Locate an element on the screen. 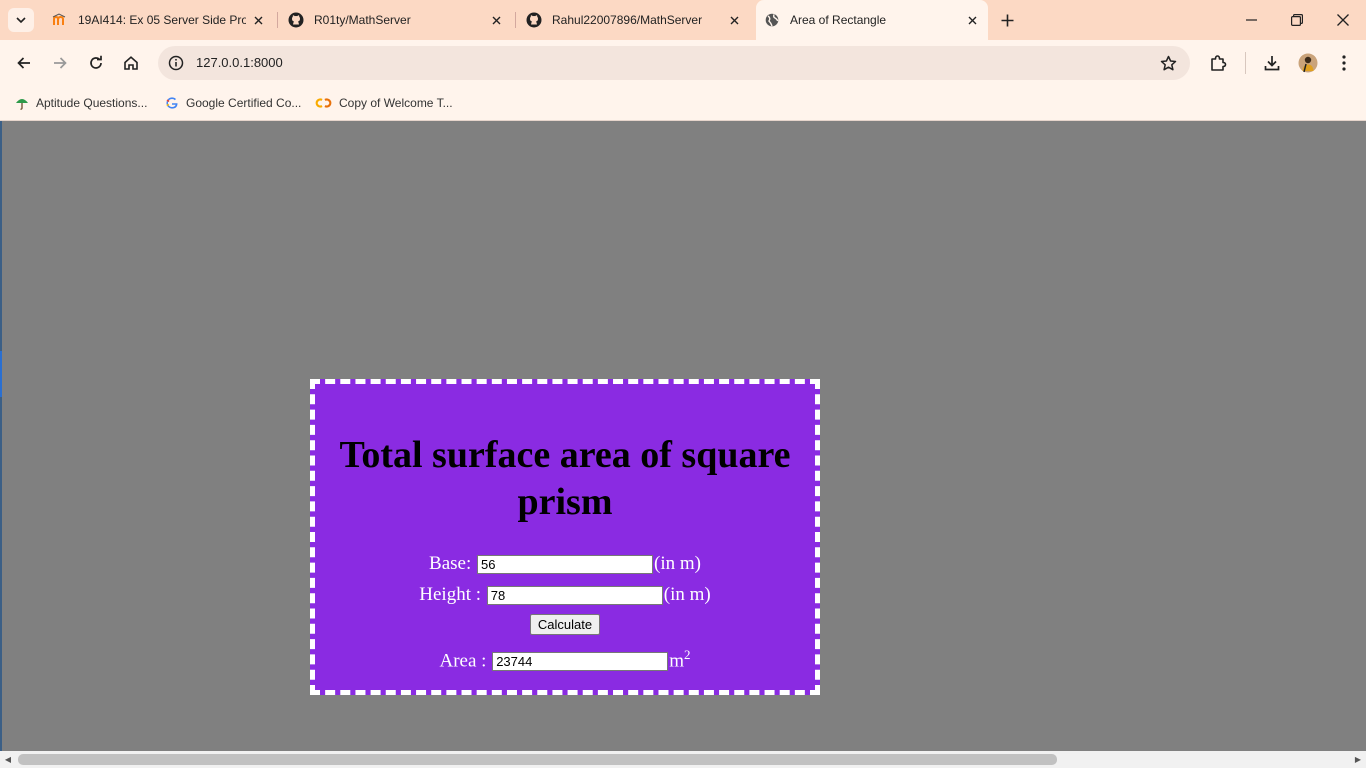  area-row: Area : m2 is located at coordinates (565, 656).